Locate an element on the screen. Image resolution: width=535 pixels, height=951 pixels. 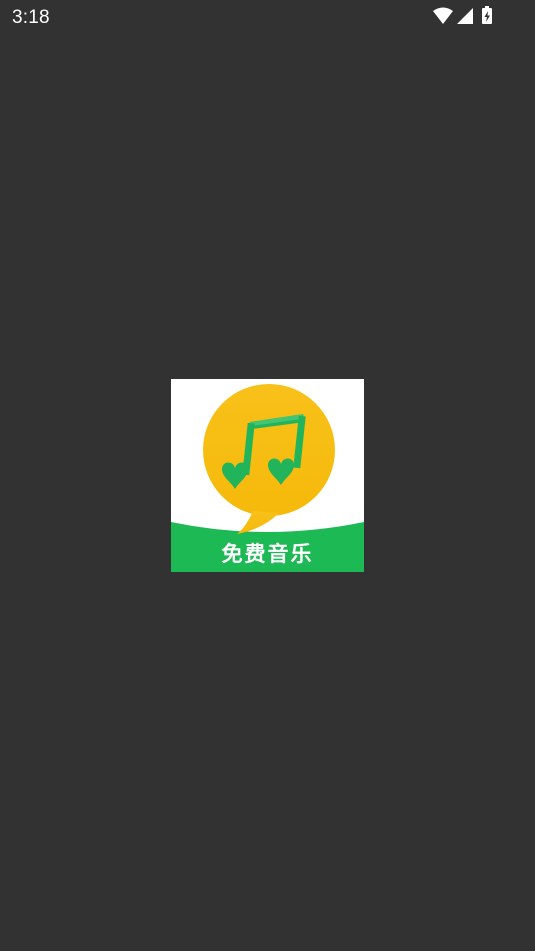
status-icons is located at coordinates (465, 17).